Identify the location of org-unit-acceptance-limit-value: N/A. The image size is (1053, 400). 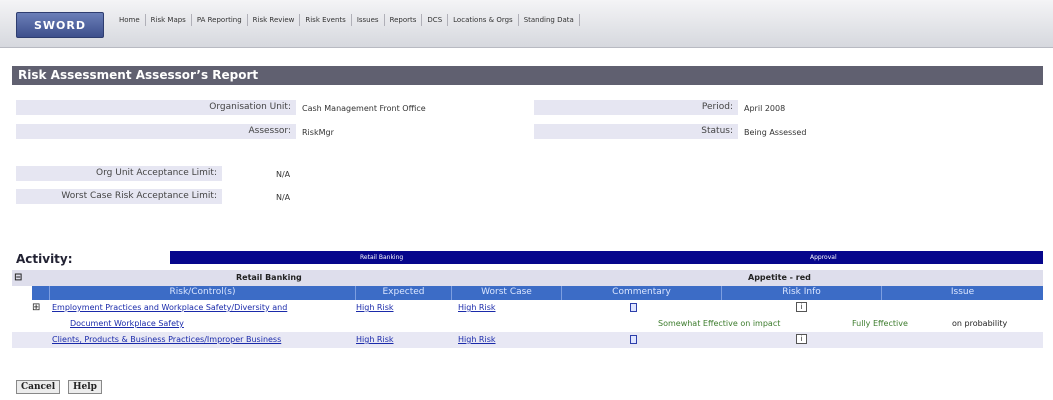
(283, 174).